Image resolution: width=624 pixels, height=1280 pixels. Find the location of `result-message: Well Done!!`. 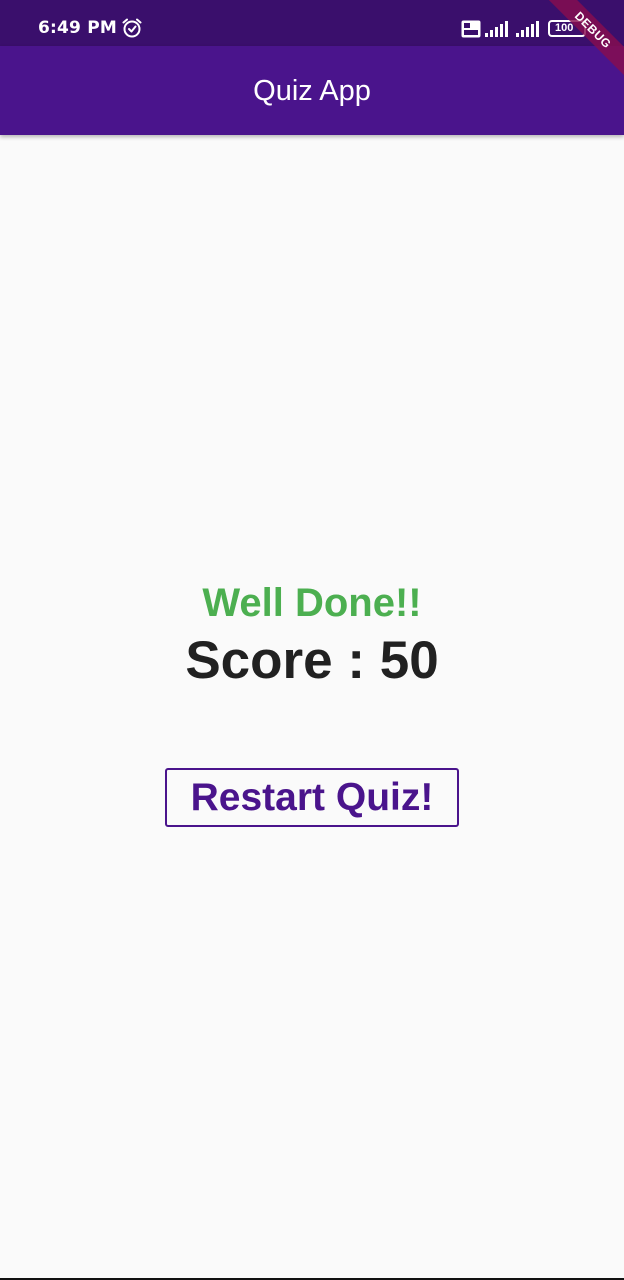

result-message: Well Done!! is located at coordinates (312, 603).